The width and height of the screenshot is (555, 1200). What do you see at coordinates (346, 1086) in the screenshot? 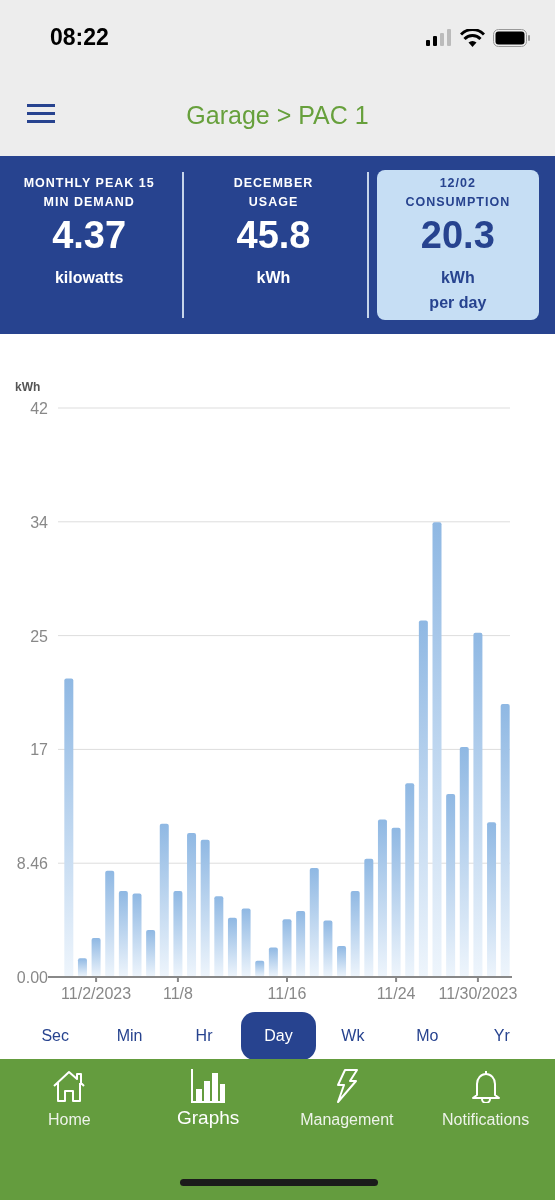
I see `lightning-icon` at bounding box center [346, 1086].